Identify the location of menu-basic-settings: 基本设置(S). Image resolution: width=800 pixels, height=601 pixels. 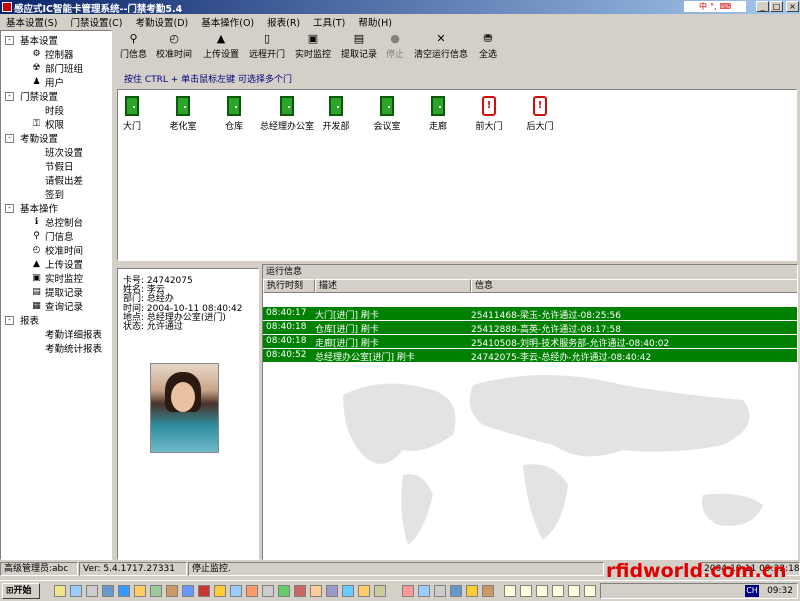
(32, 21).